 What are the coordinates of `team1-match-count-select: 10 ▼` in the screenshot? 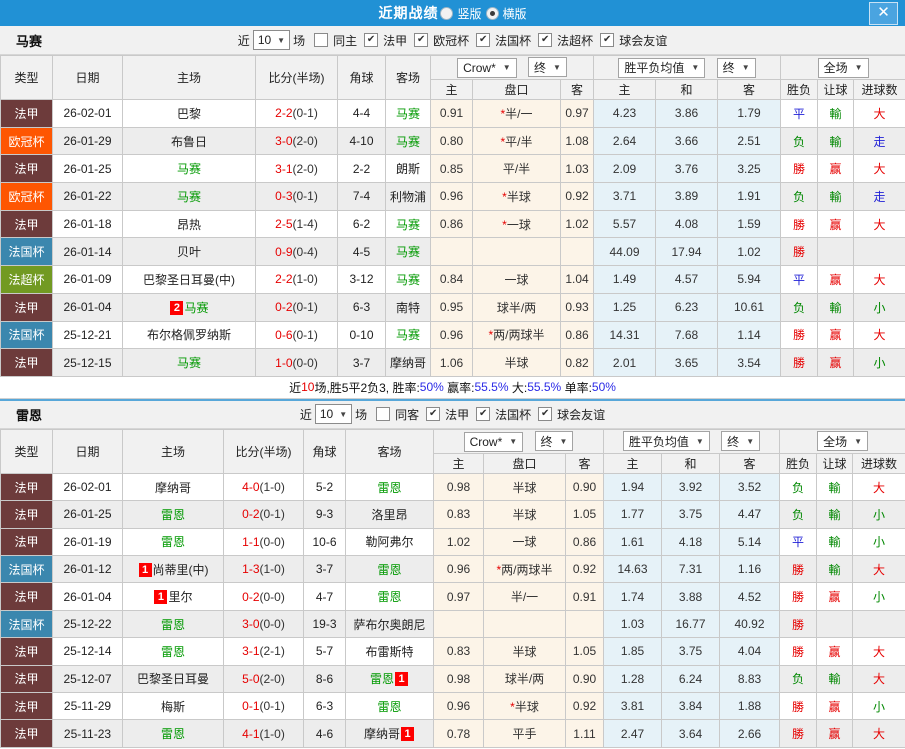 It's located at (271, 40).